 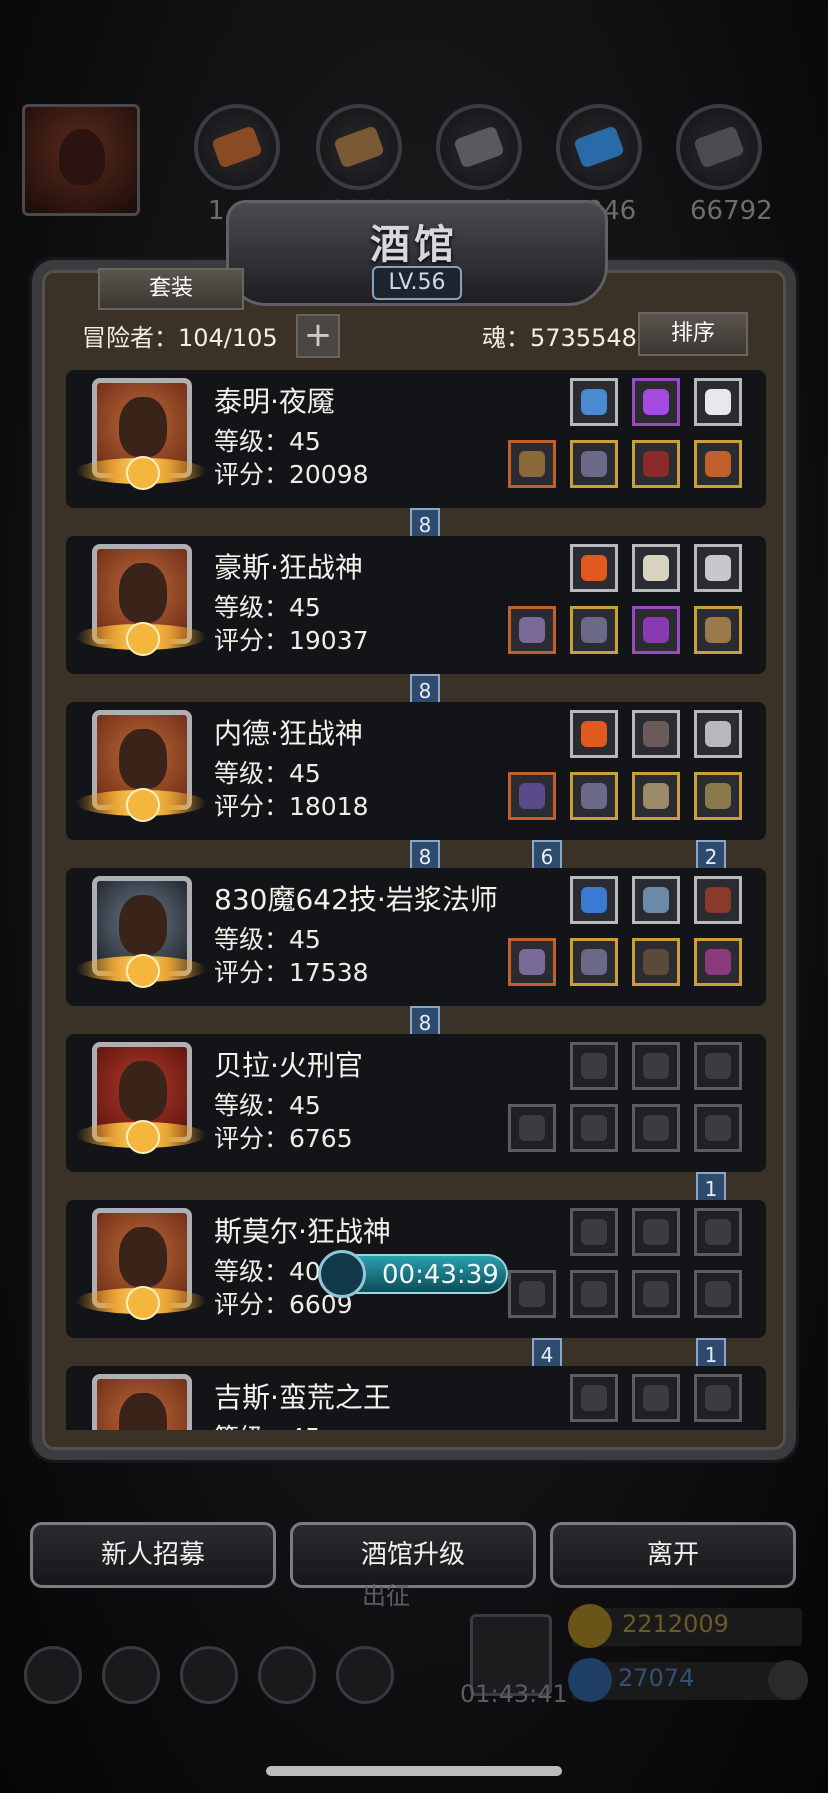 What do you see at coordinates (413, 1274) in the screenshot?
I see `tavern-refresh-timer: 00:43:39` at bounding box center [413, 1274].